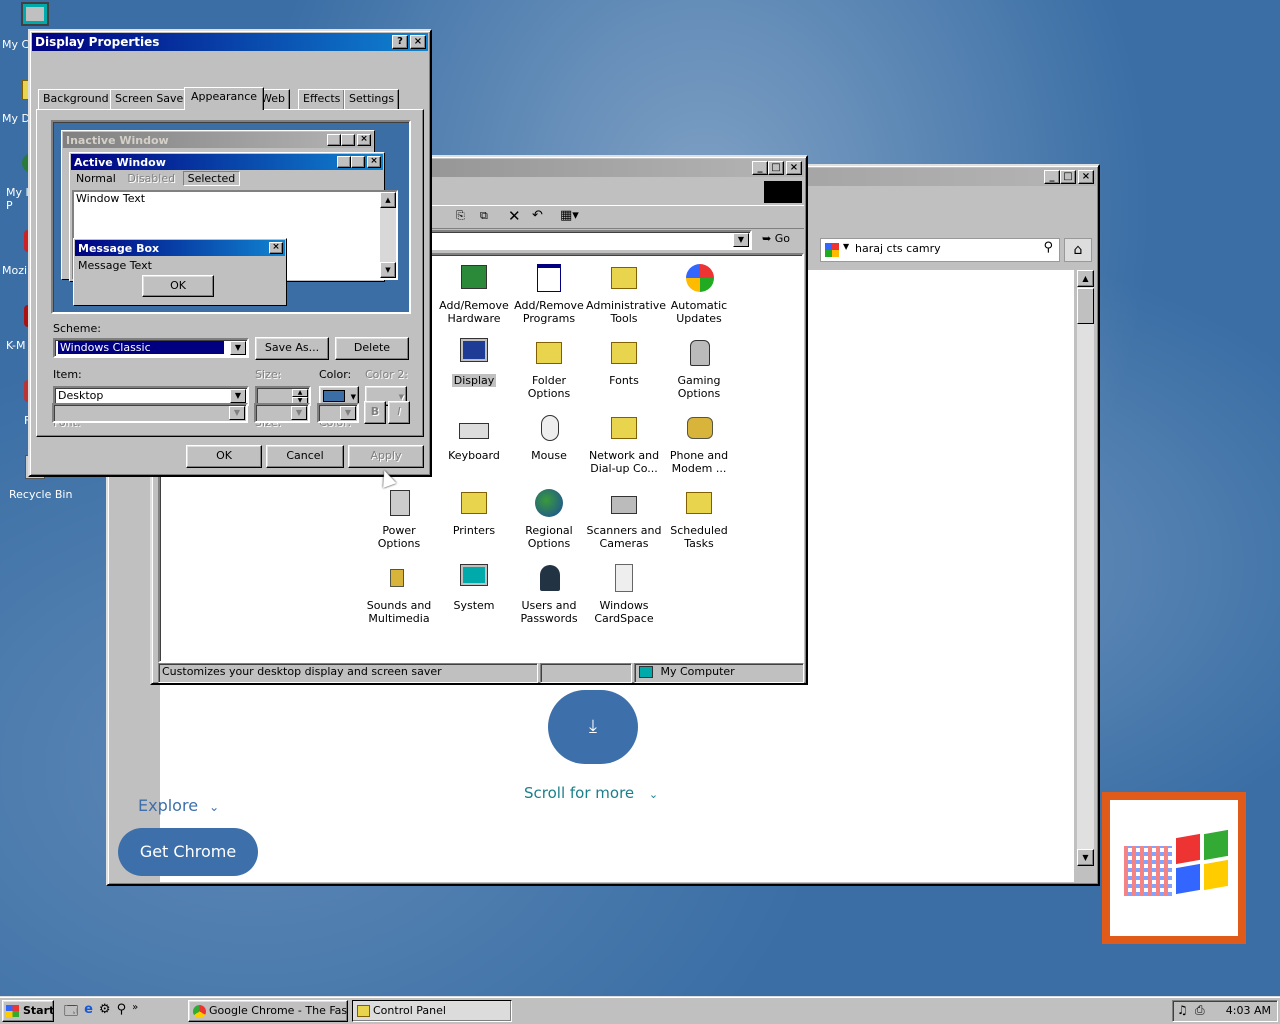 This screenshot has height=1024, width=1280. What do you see at coordinates (537, 215) in the screenshot?
I see `undo-icon: ↶` at bounding box center [537, 215].